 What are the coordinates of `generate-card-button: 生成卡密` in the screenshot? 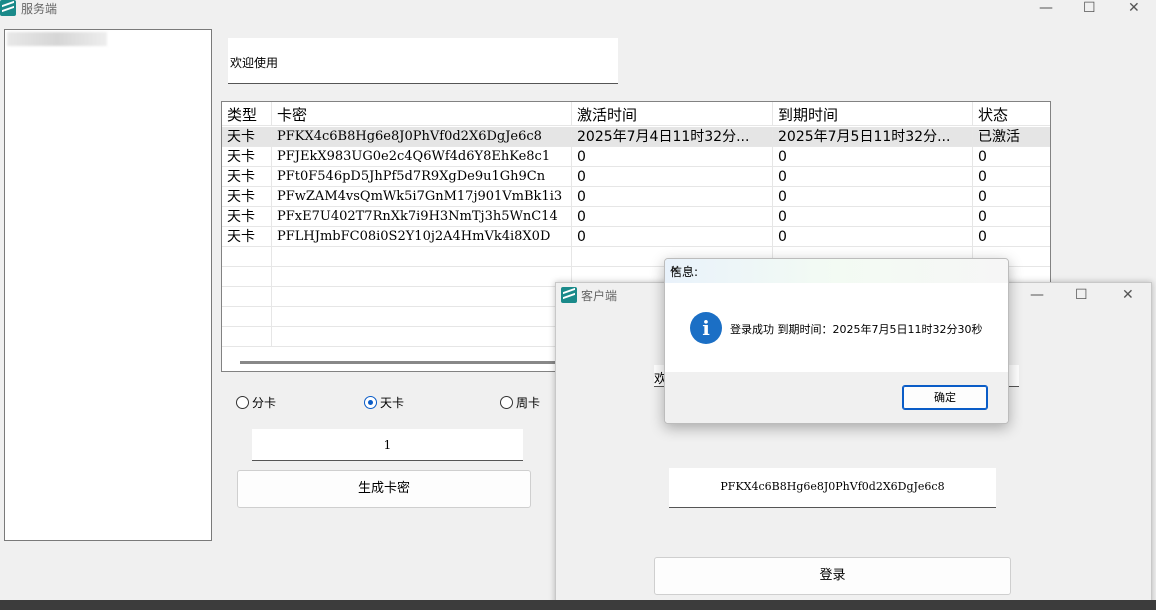 It's located at (384, 489).